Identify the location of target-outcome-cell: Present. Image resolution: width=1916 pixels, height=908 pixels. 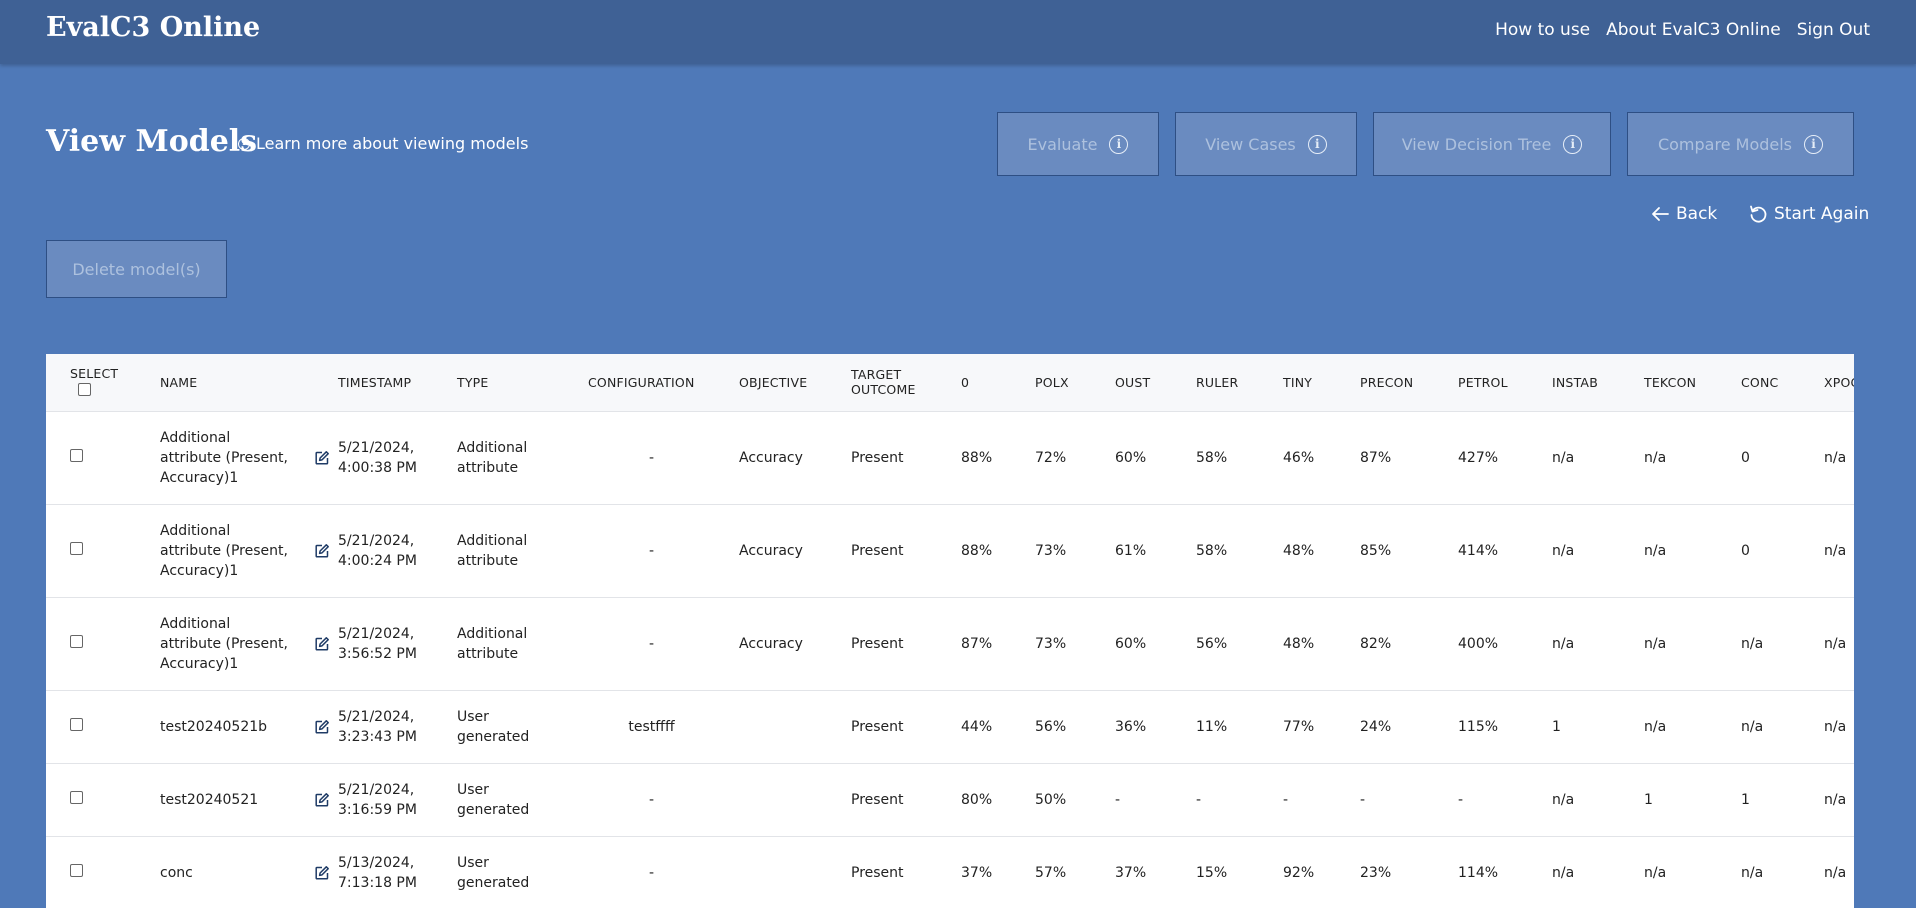
(906, 727).